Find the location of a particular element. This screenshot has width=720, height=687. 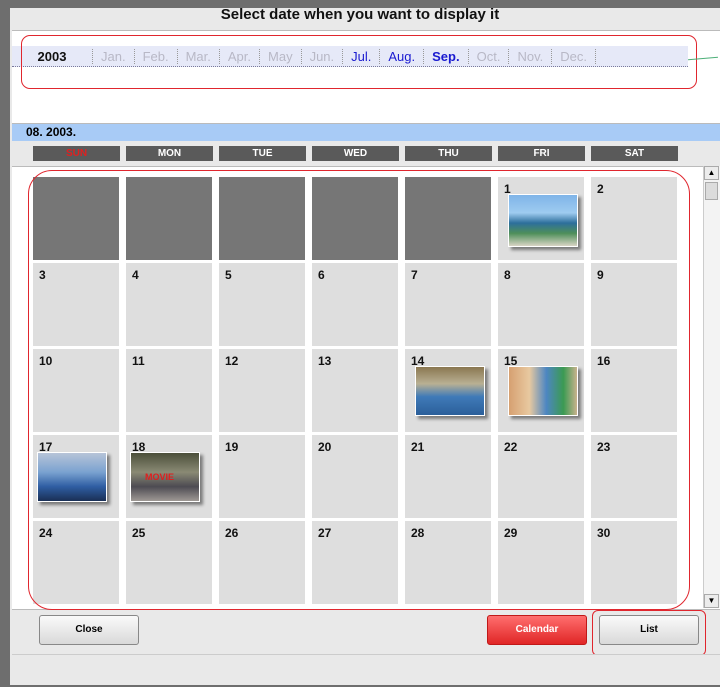

weekday-sun: SUN is located at coordinates (76, 153).